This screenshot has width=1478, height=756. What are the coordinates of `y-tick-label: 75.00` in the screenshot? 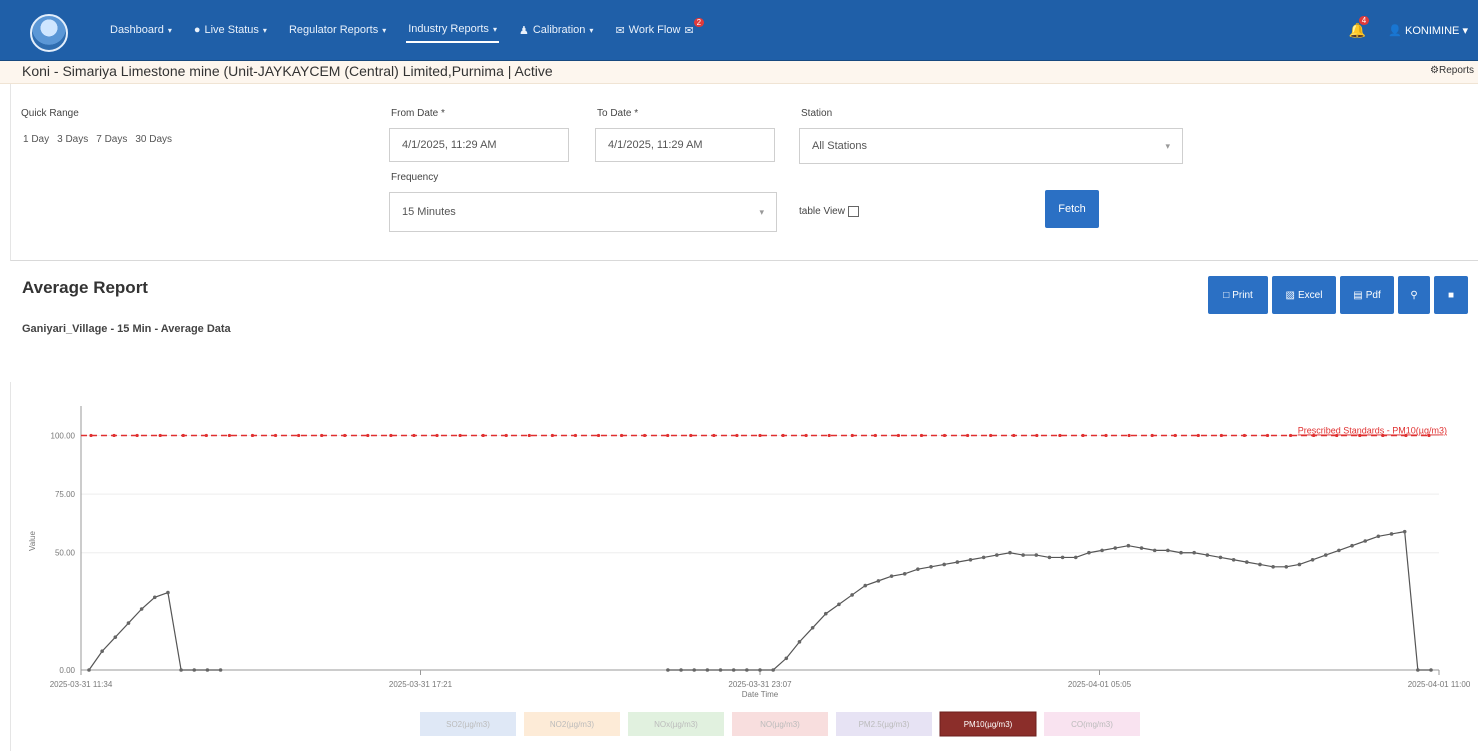 It's located at (65, 494).